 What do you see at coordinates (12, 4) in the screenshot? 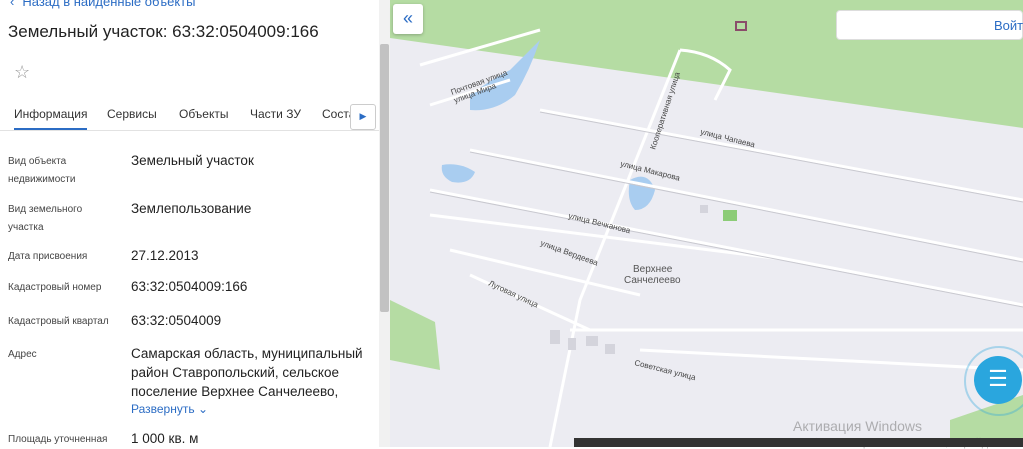
I see `back-arrow-icon: ‹` at bounding box center [12, 4].